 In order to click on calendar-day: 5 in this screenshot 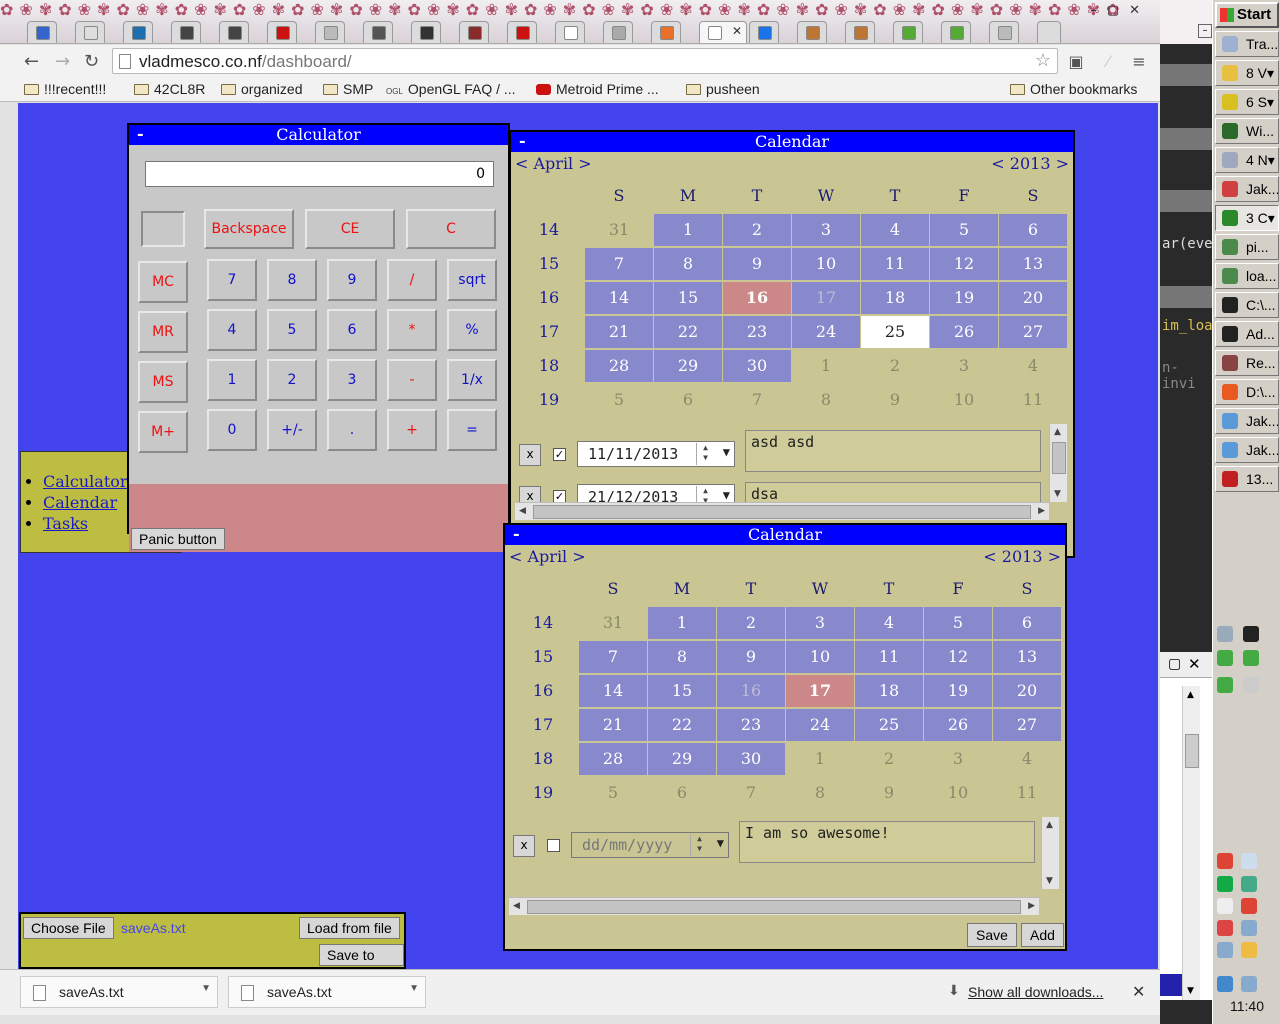, I will do `click(958, 623)`.